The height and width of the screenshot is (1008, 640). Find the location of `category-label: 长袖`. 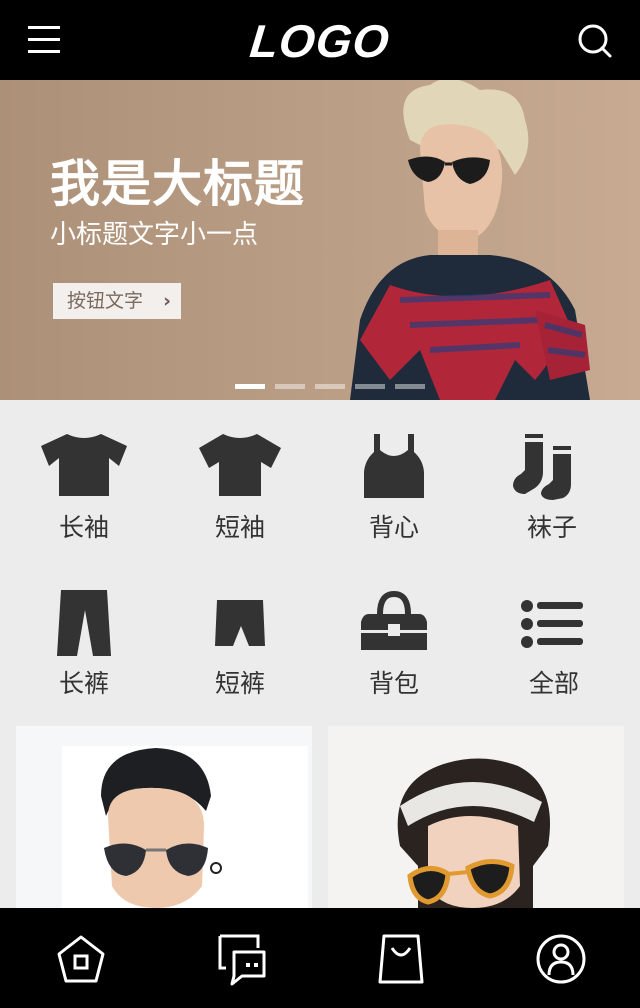

category-label: 长袖 is located at coordinates (83, 527).